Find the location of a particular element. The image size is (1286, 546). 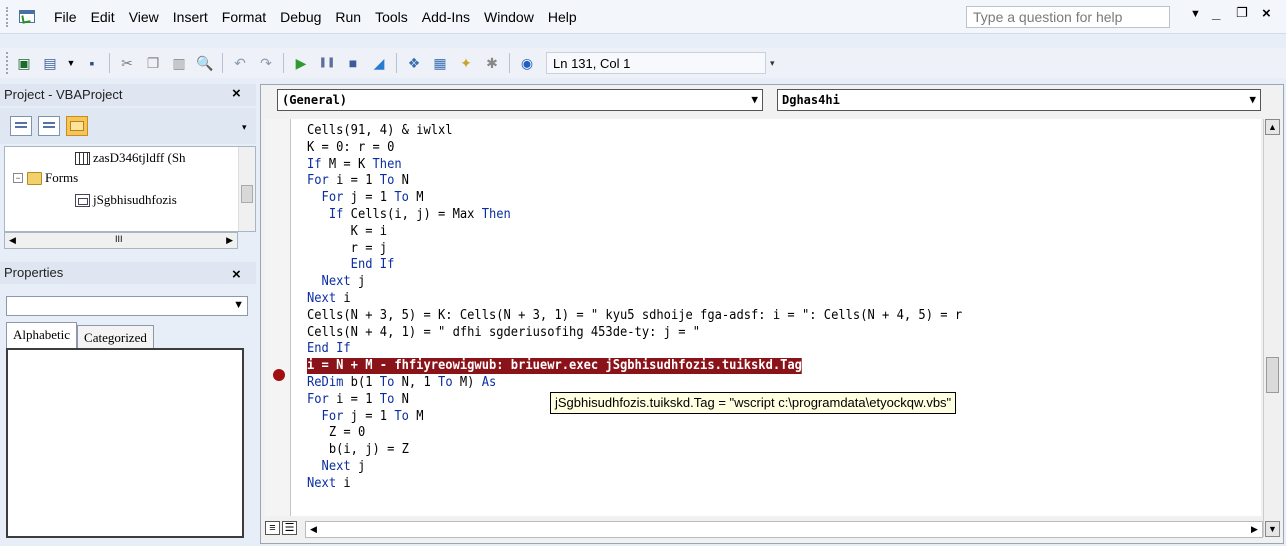

help-search-input: Type a question for help is located at coordinates (1068, 17).